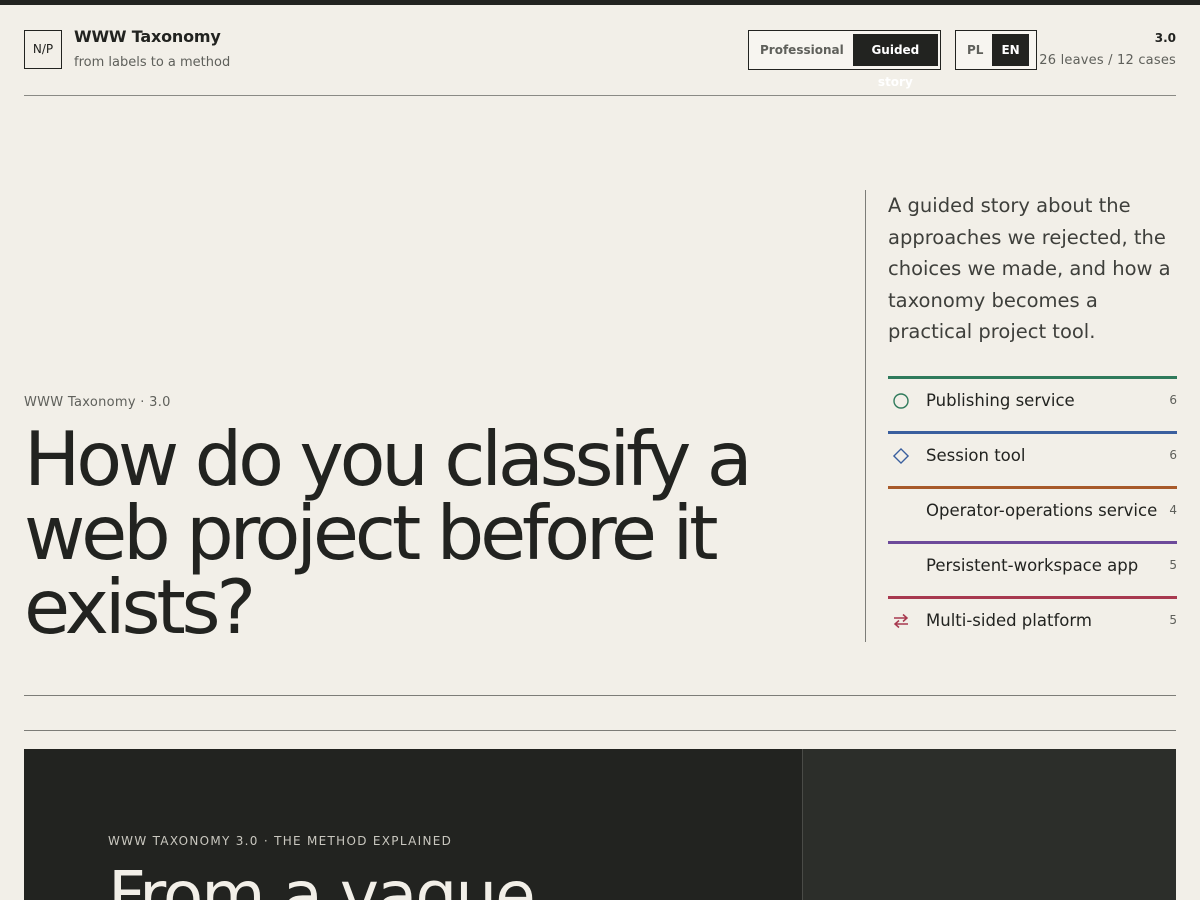 The width and height of the screenshot is (1200, 900). Describe the element at coordinates (1009, 620) in the screenshot. I see `category-label: Multi-sided platform` at that location.